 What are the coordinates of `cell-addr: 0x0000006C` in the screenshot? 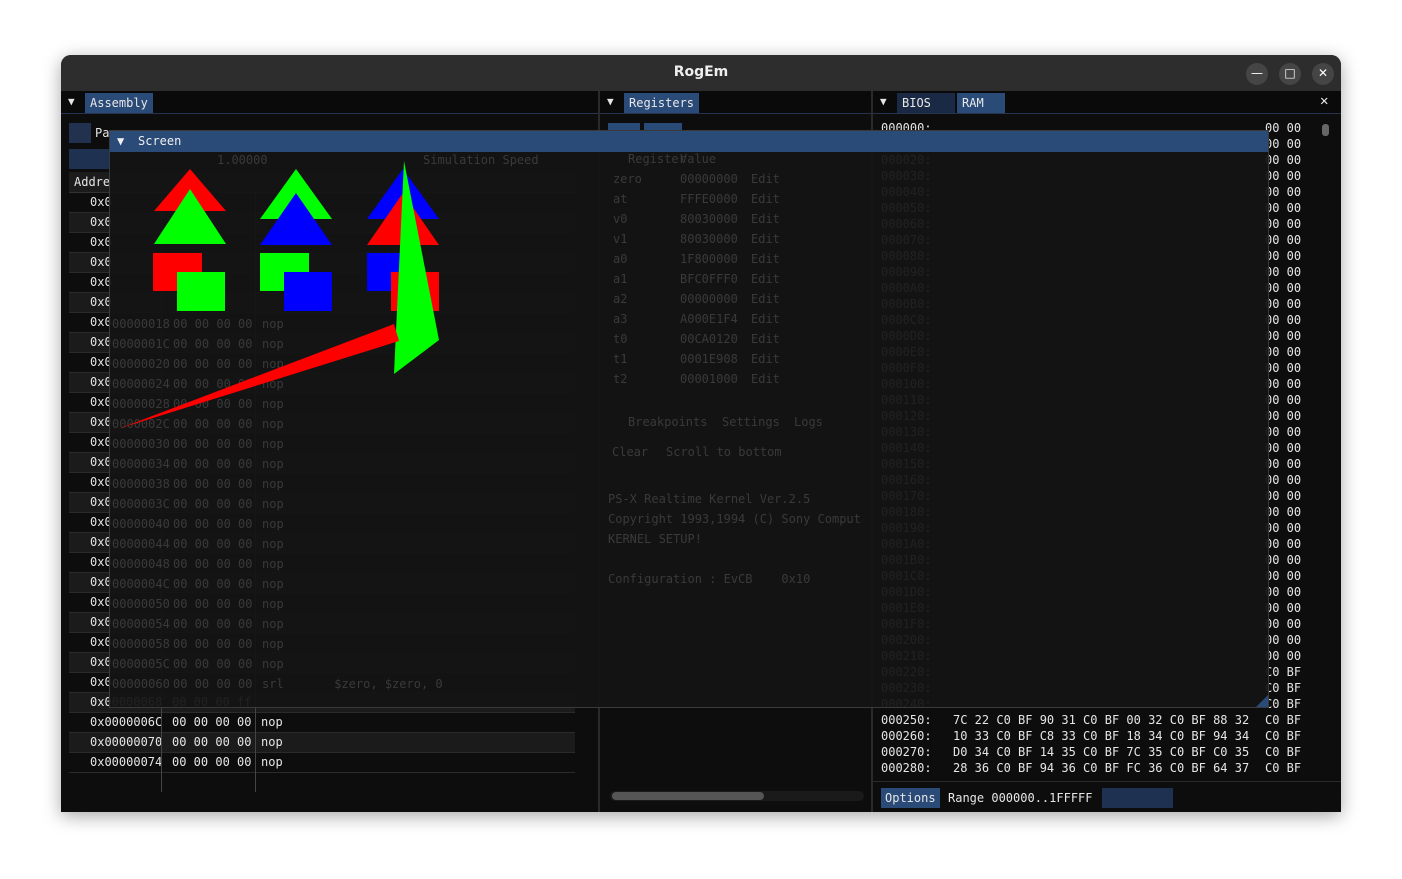 It's located at (126, 722).